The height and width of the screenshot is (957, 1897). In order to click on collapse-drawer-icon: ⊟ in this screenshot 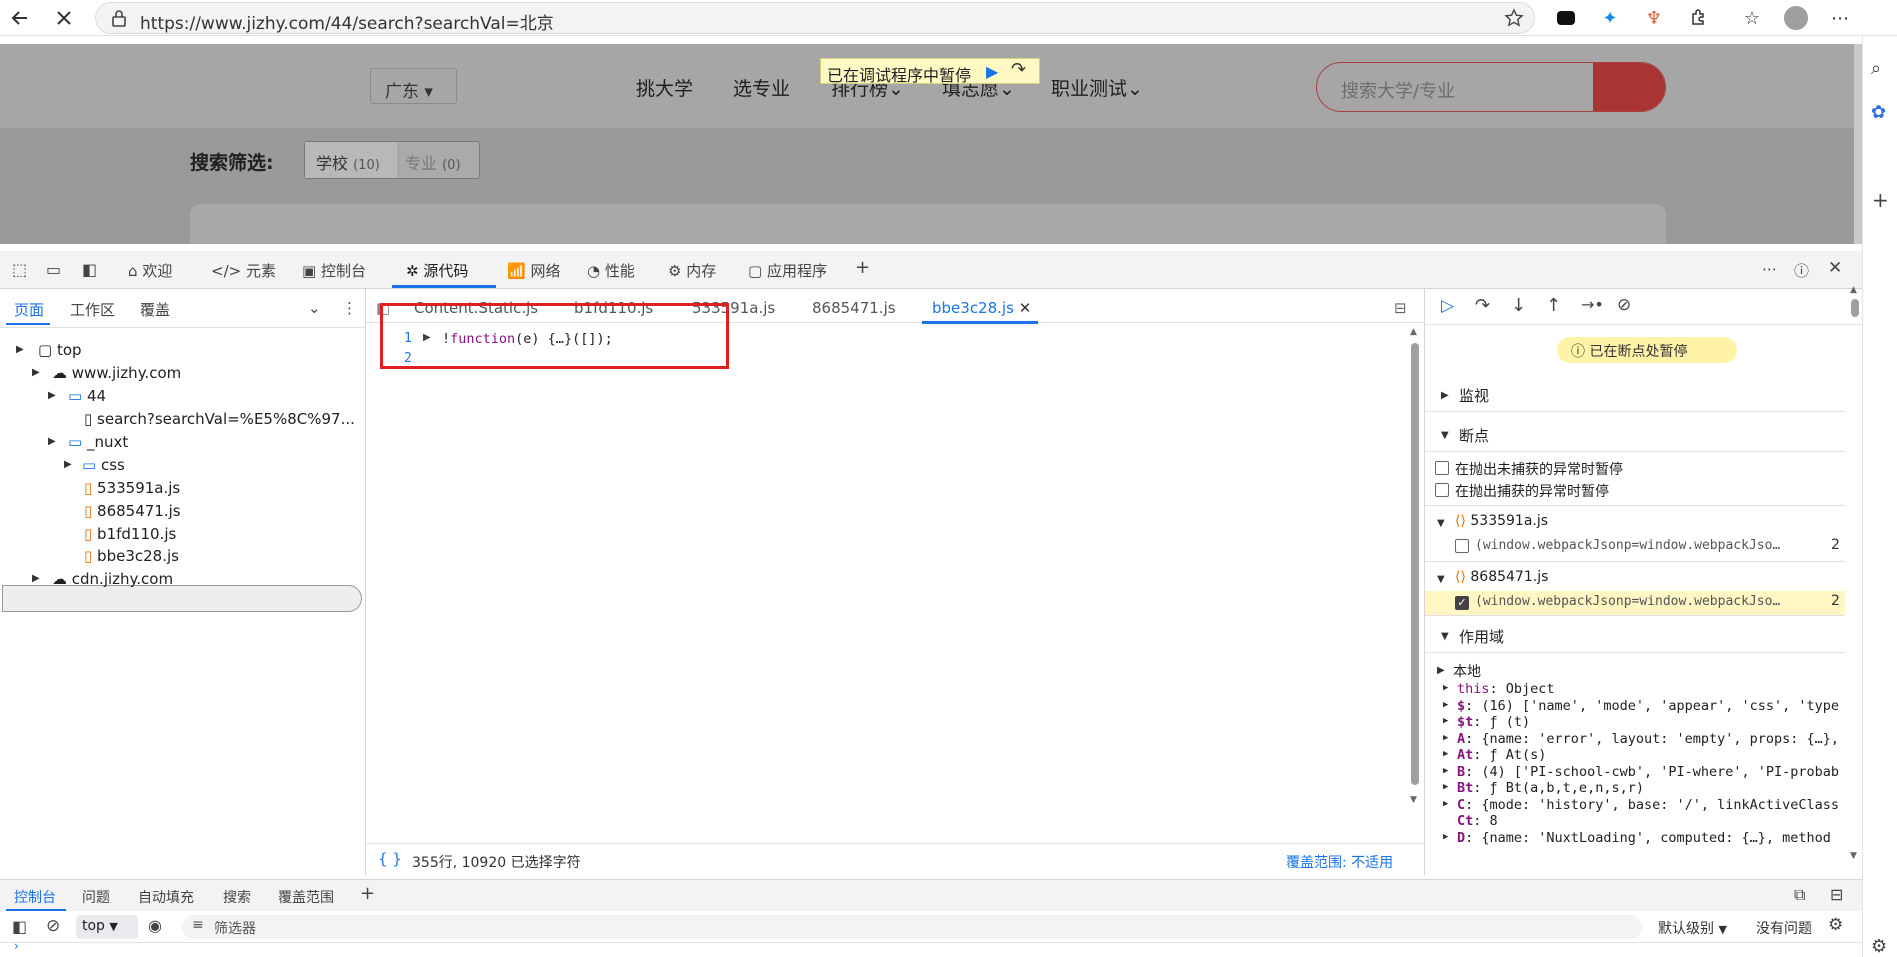, I will do `click(1836, 894)`.